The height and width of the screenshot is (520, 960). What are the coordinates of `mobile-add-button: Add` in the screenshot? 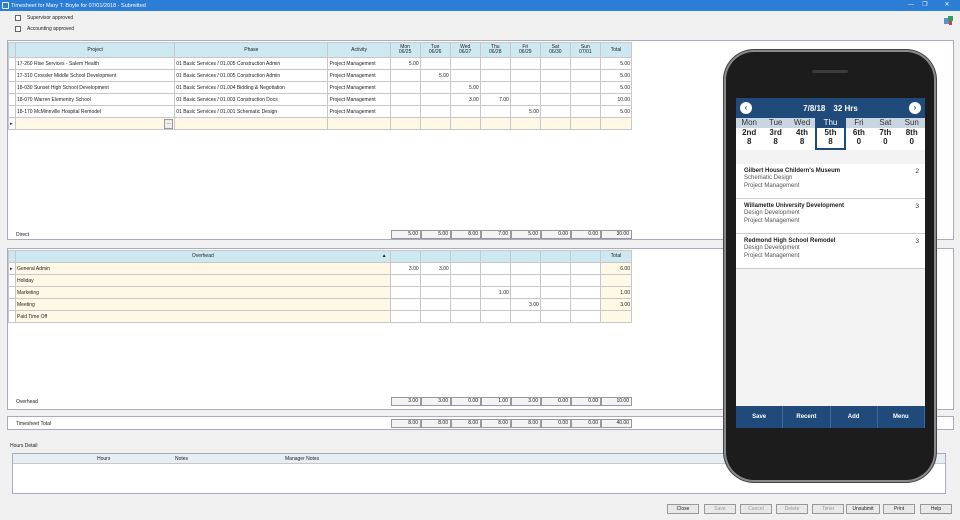 It's located at (854, 417).